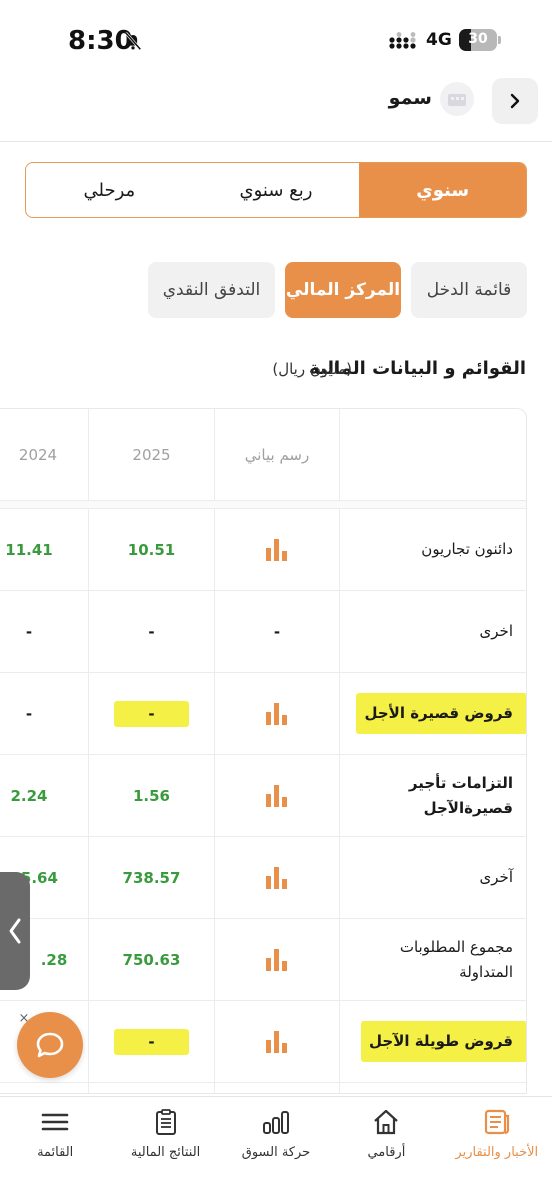  Describe the element at coordinates (456, 946) in the screenshot. I see `row-label-line1: مجموع المطلوبات` at that location.